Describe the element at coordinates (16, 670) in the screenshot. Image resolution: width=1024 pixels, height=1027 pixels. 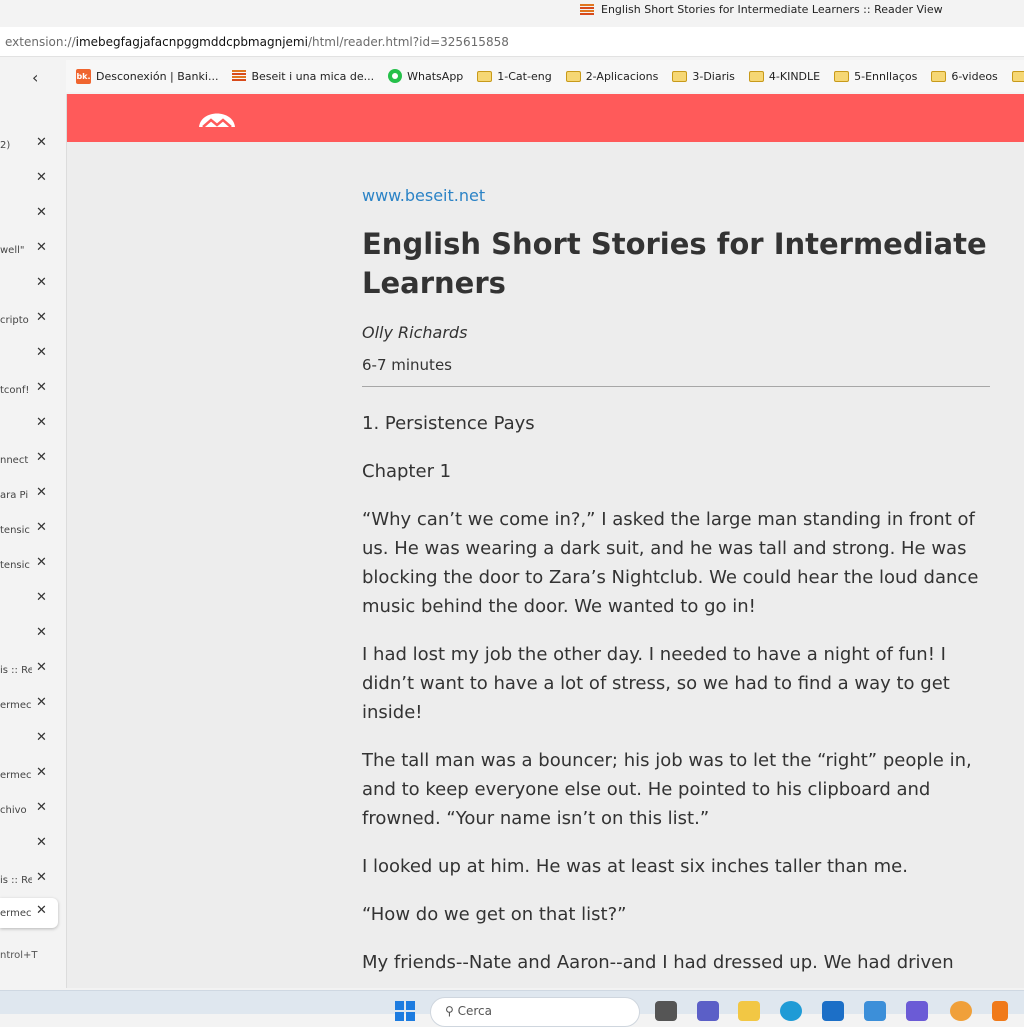
I see `sidebar-tab-label: is :: Re` at that location.